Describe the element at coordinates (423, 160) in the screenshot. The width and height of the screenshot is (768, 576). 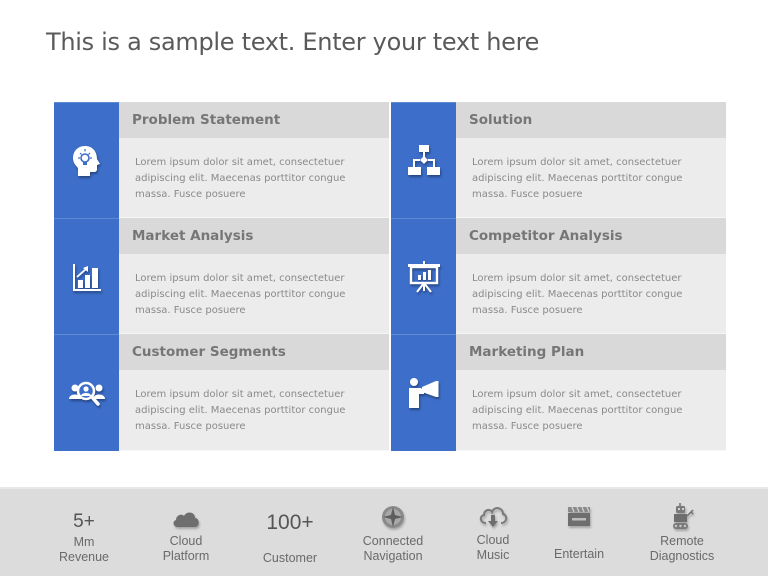
I see `flowchart-icon` at that location.